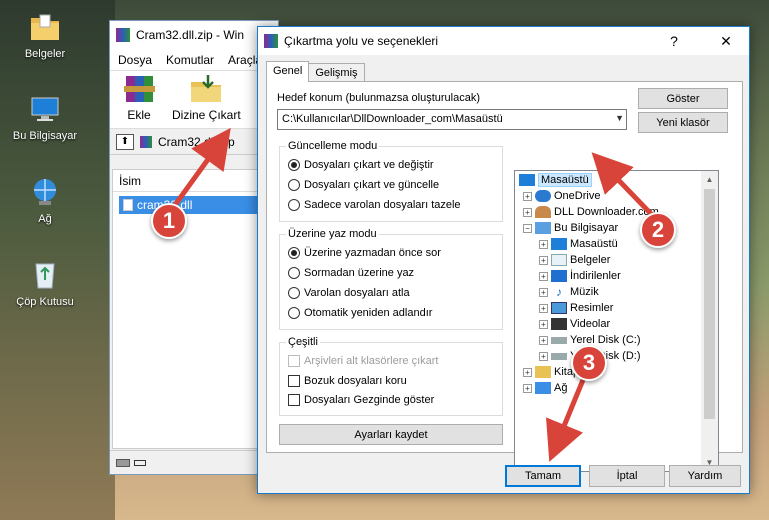 The width and height of the screenshot is (769, 520). What do you see at coordinates (288, 71) in the screenshot?
I see `tab-general: Genel` at bounding box center [288, 71].